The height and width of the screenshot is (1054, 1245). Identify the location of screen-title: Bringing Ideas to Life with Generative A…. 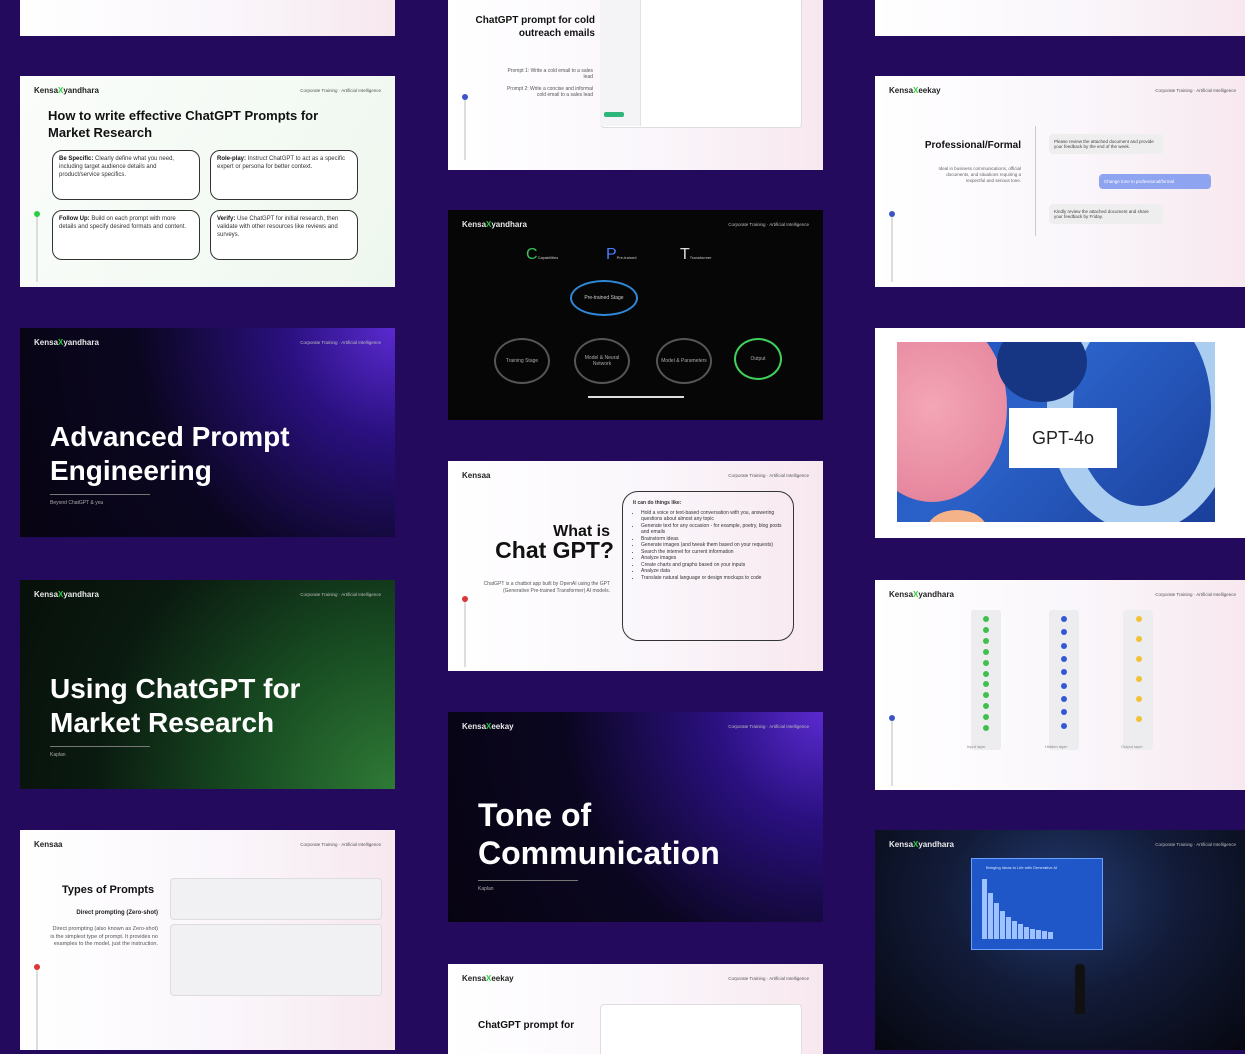
(1022, 867).